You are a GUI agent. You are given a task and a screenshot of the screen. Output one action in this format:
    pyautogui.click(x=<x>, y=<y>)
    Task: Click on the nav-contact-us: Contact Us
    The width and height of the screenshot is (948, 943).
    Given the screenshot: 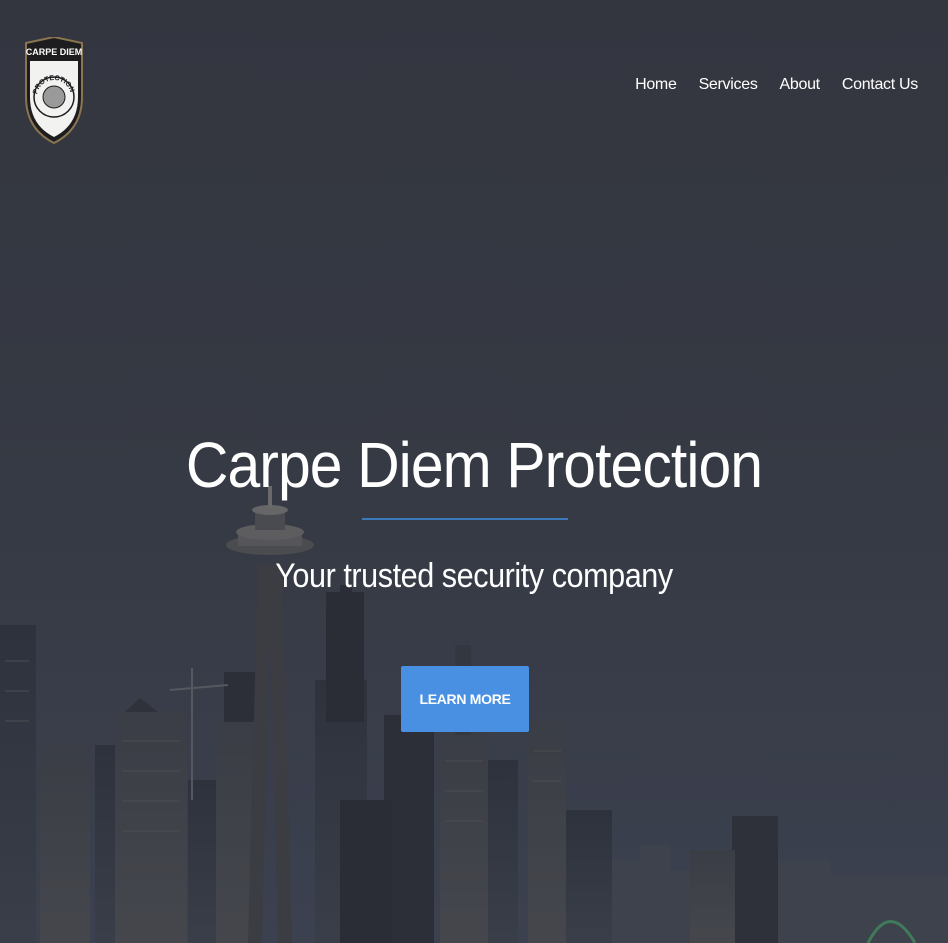 What is the action you would take?
    pyautogui.click(x=880, y=85)
    